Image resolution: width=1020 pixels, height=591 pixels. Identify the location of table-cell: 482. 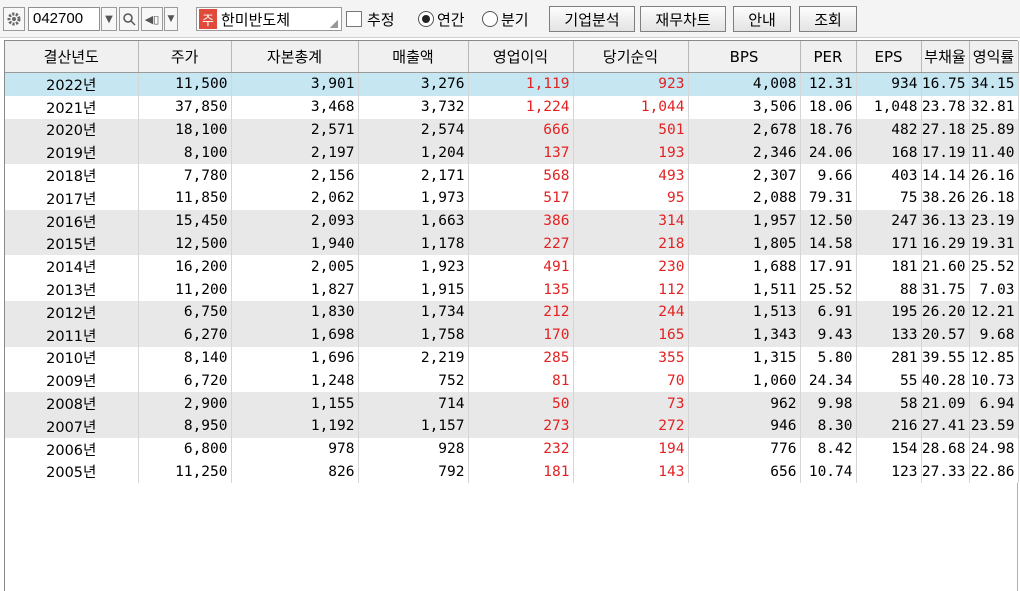
(889, 130).